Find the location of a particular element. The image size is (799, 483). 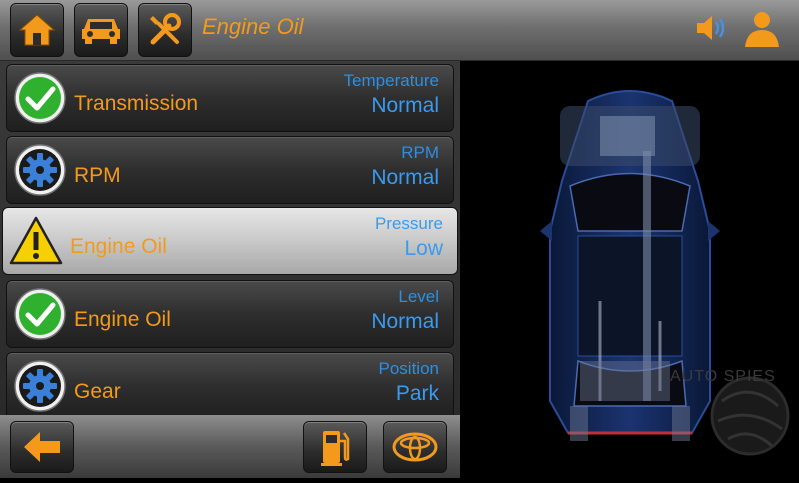

back-button is located at coordinates (42, 447).